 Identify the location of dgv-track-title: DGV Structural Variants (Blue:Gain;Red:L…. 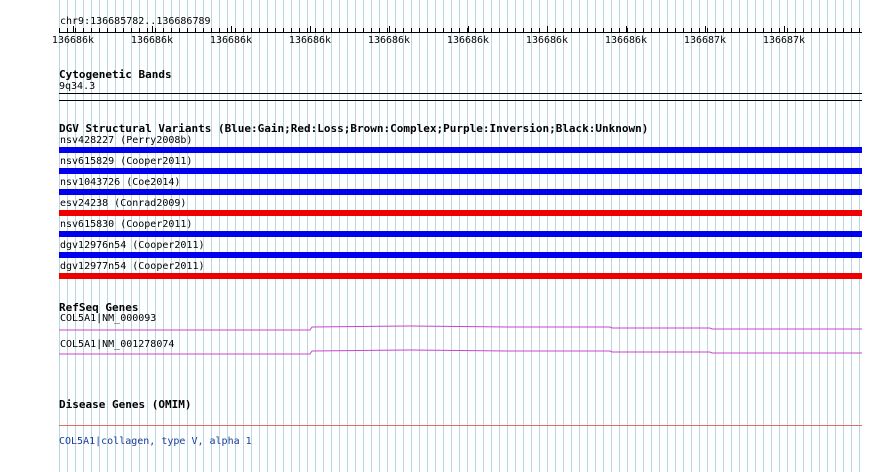
(354, 128).